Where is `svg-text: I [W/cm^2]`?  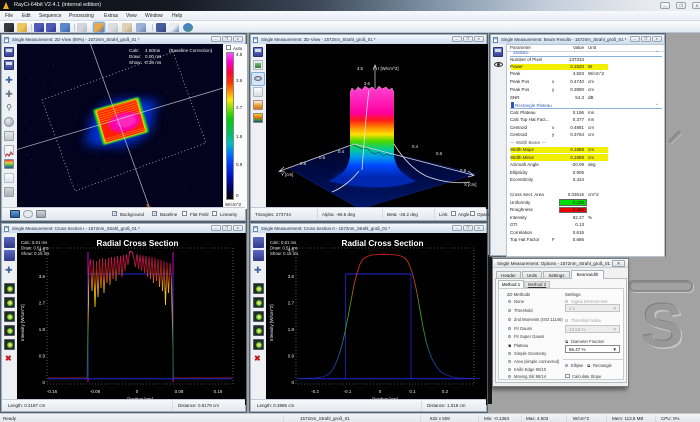
svg-text: I [W/cm^2] is located at coordinates (388, 68).